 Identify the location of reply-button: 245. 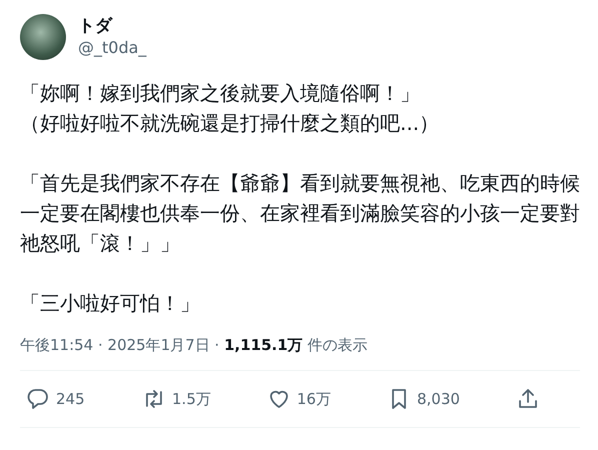
(56, 399).